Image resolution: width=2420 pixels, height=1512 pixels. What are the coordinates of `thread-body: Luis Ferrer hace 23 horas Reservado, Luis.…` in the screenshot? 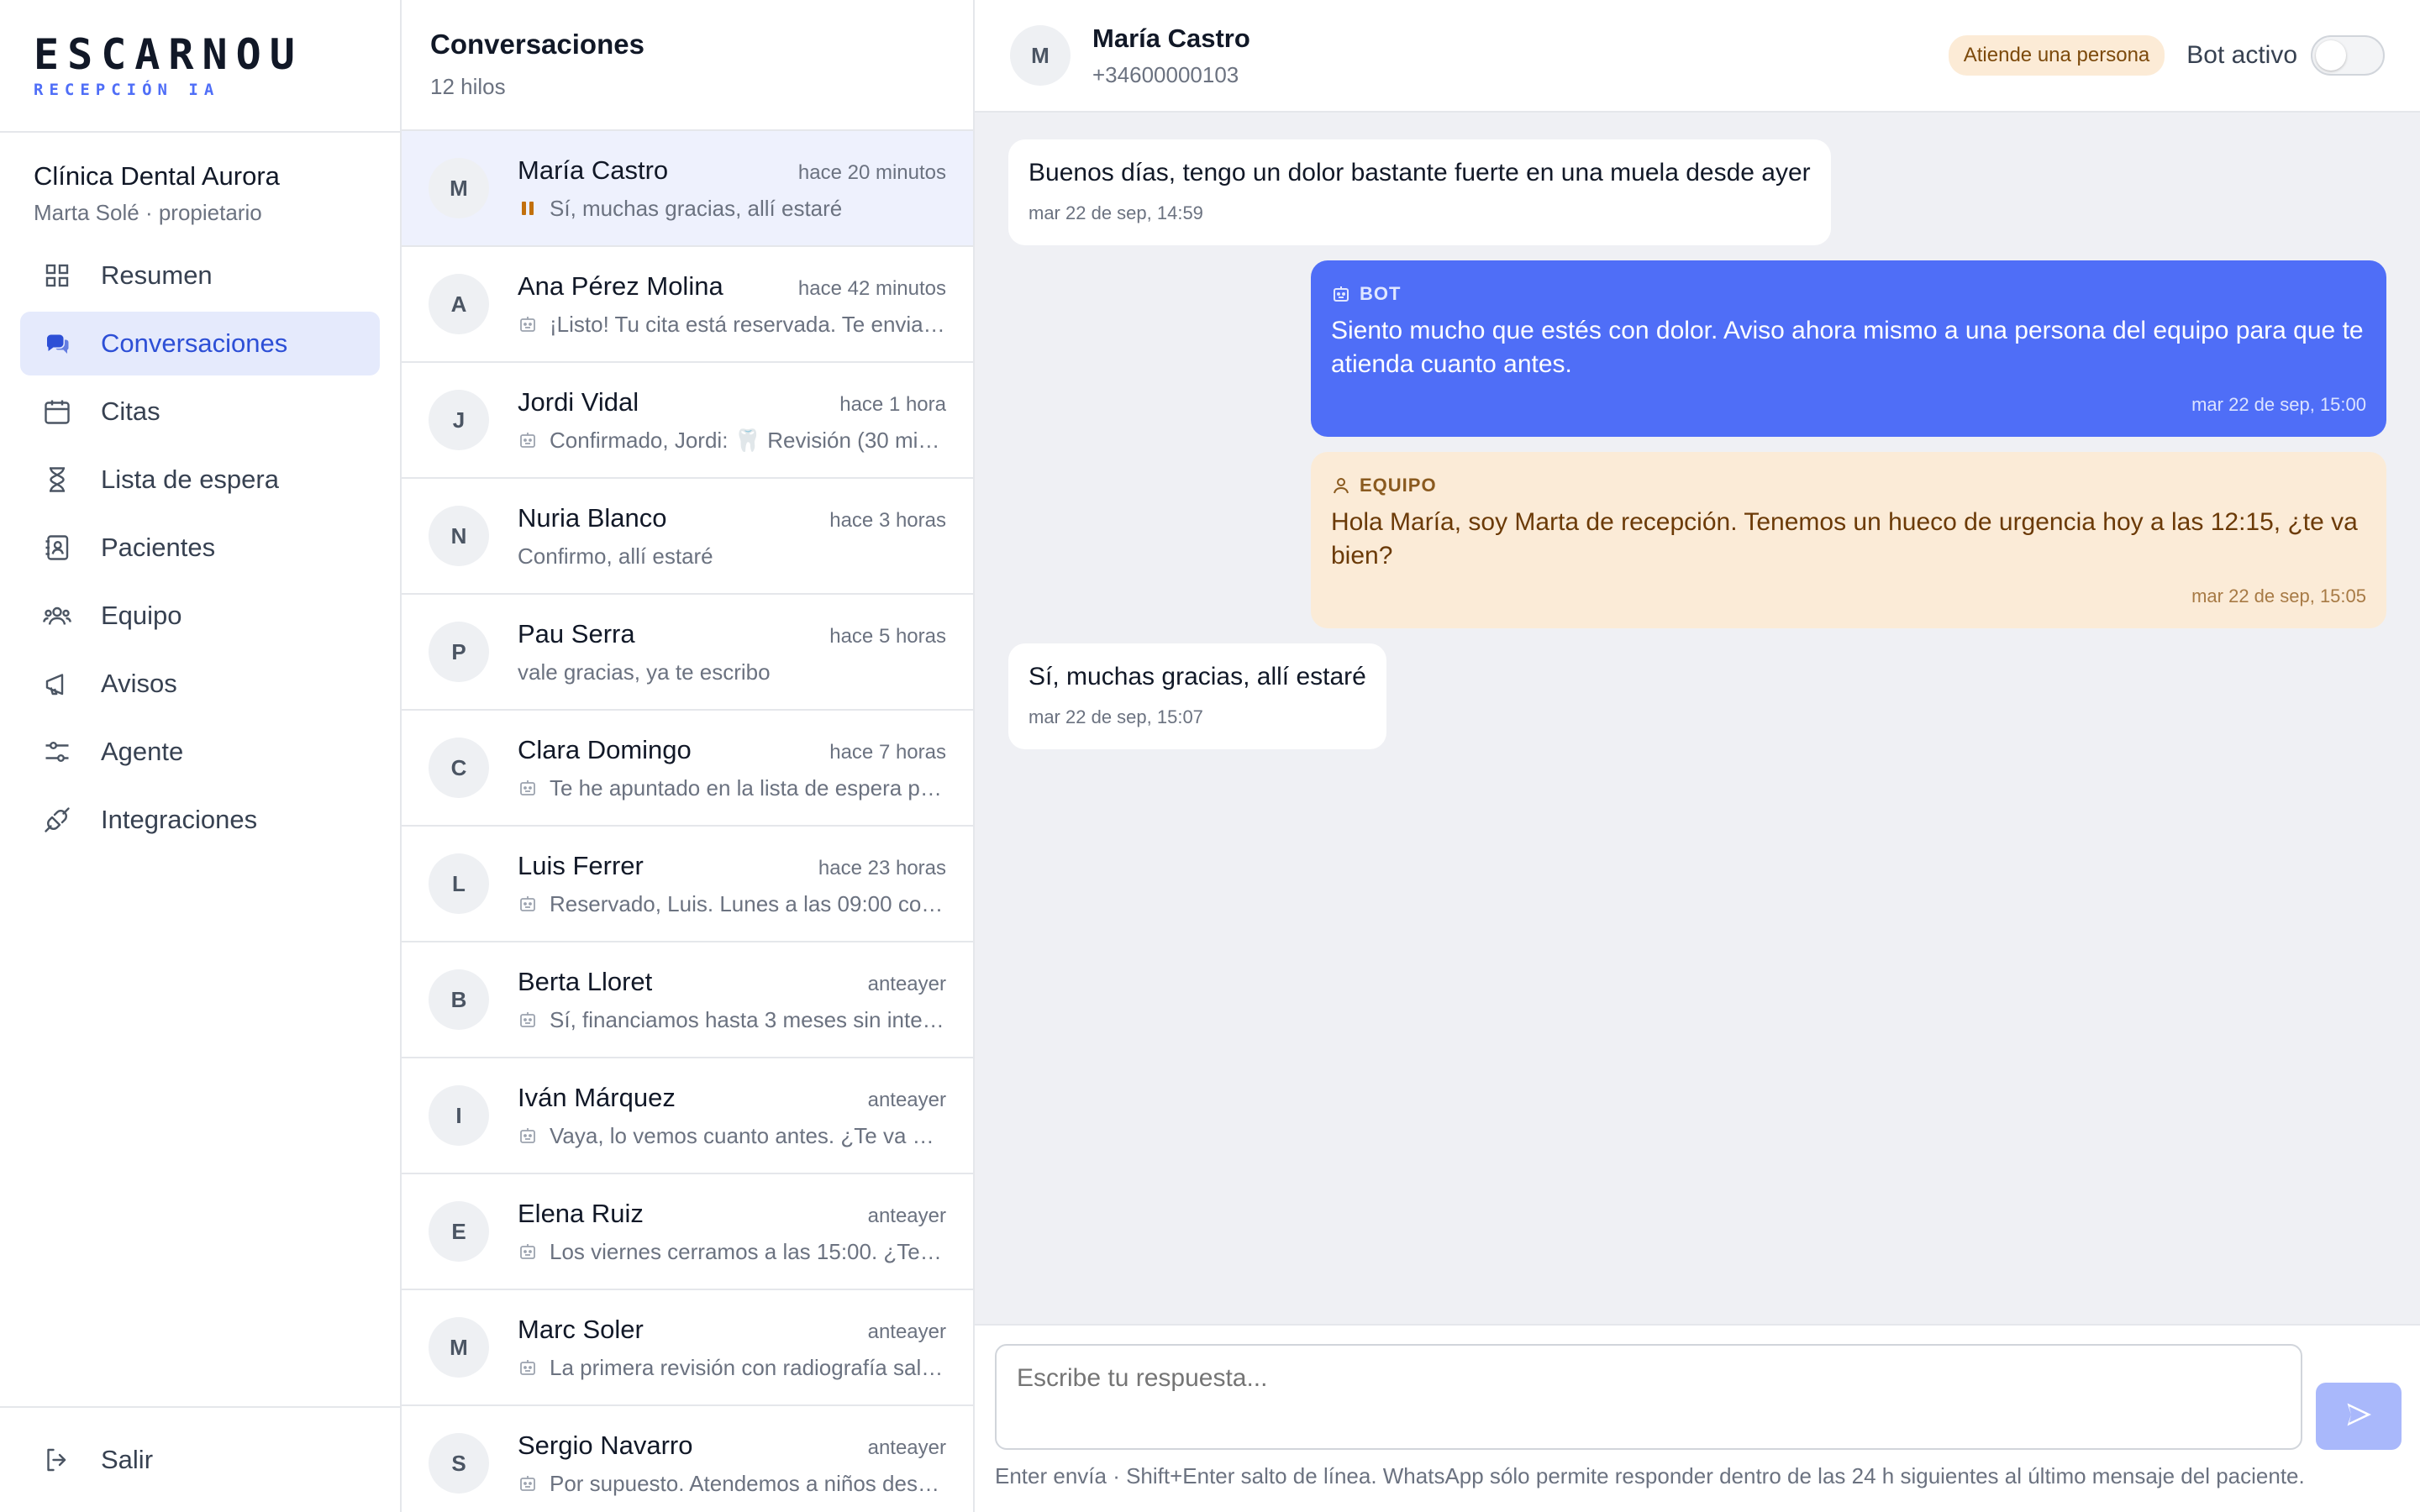 It's located at (732, 884).